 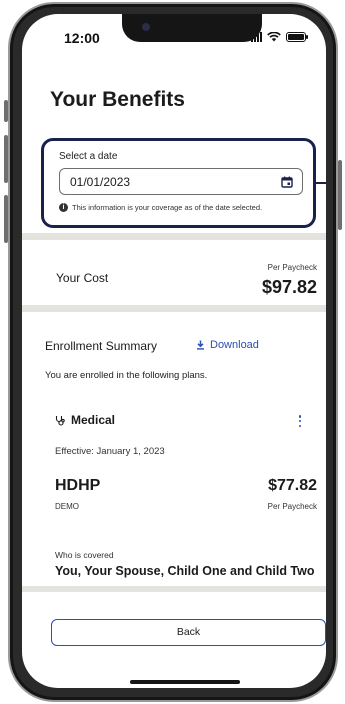 What do you see at coordinates (84, 555) in the screenshot?
I see `covered-label: Who is covered` at bounding box center [84, 555].